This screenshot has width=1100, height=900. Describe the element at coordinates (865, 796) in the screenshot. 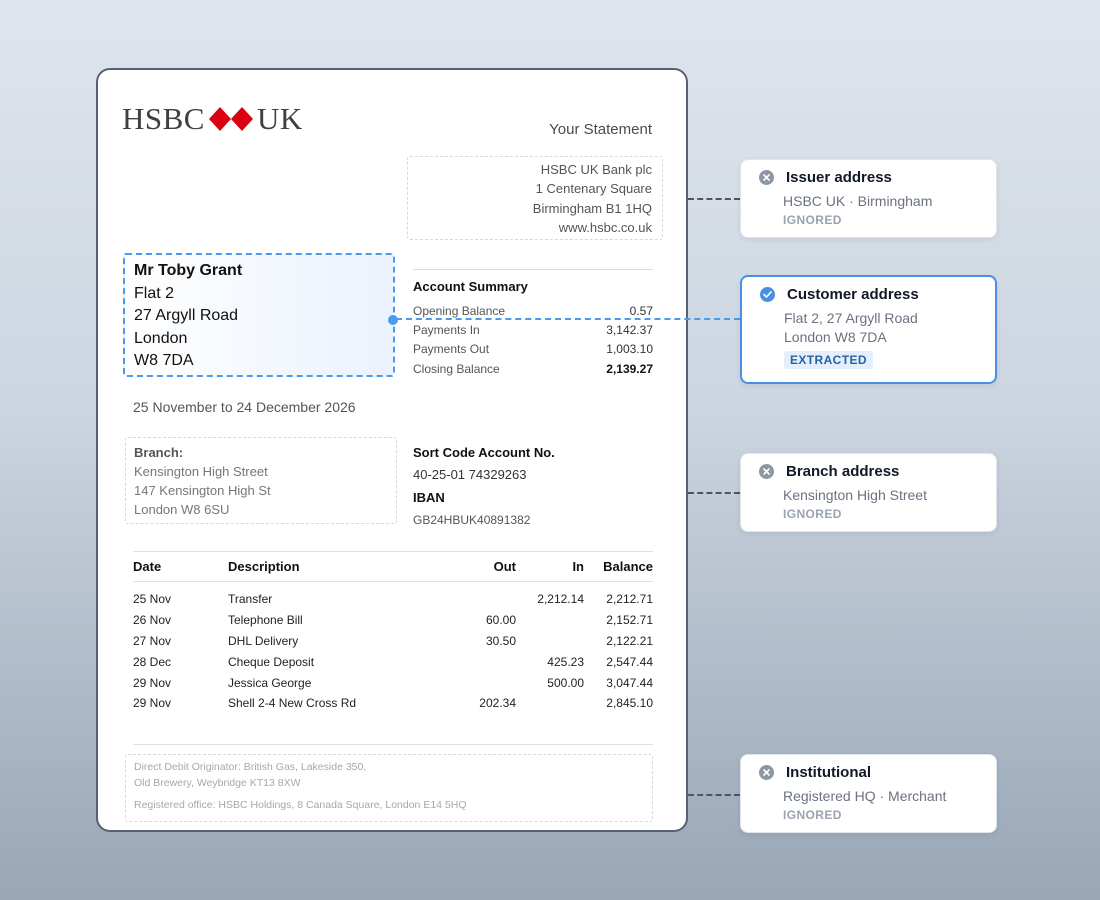

I see `card-detail: Registered HQ · Merchant` at that location.